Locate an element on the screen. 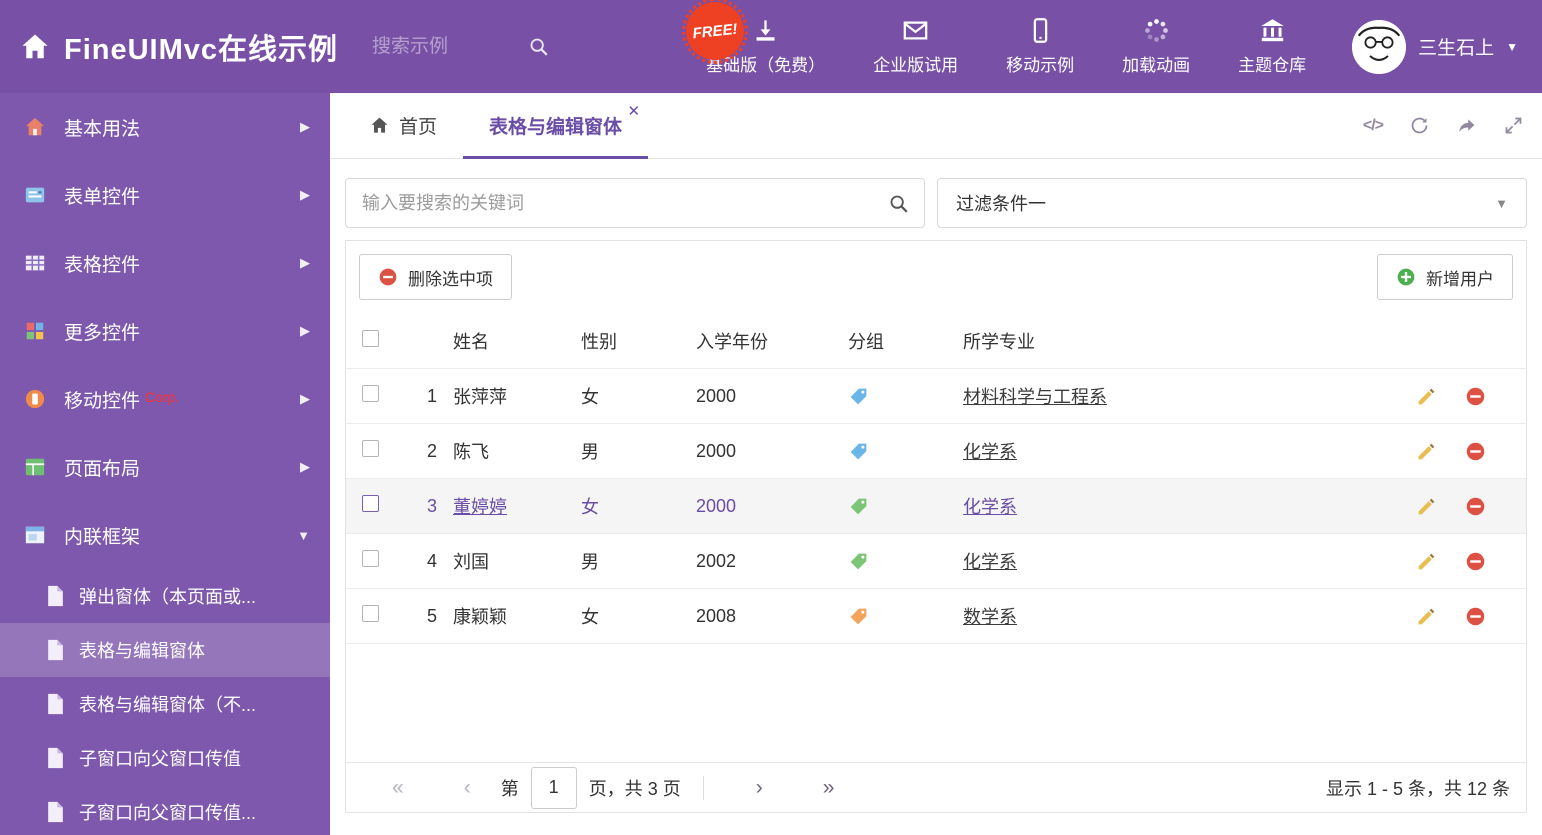 This screenshot has height=835, width=1542. add-user-button: 新增用户 is located at coordinates (1445, 277).